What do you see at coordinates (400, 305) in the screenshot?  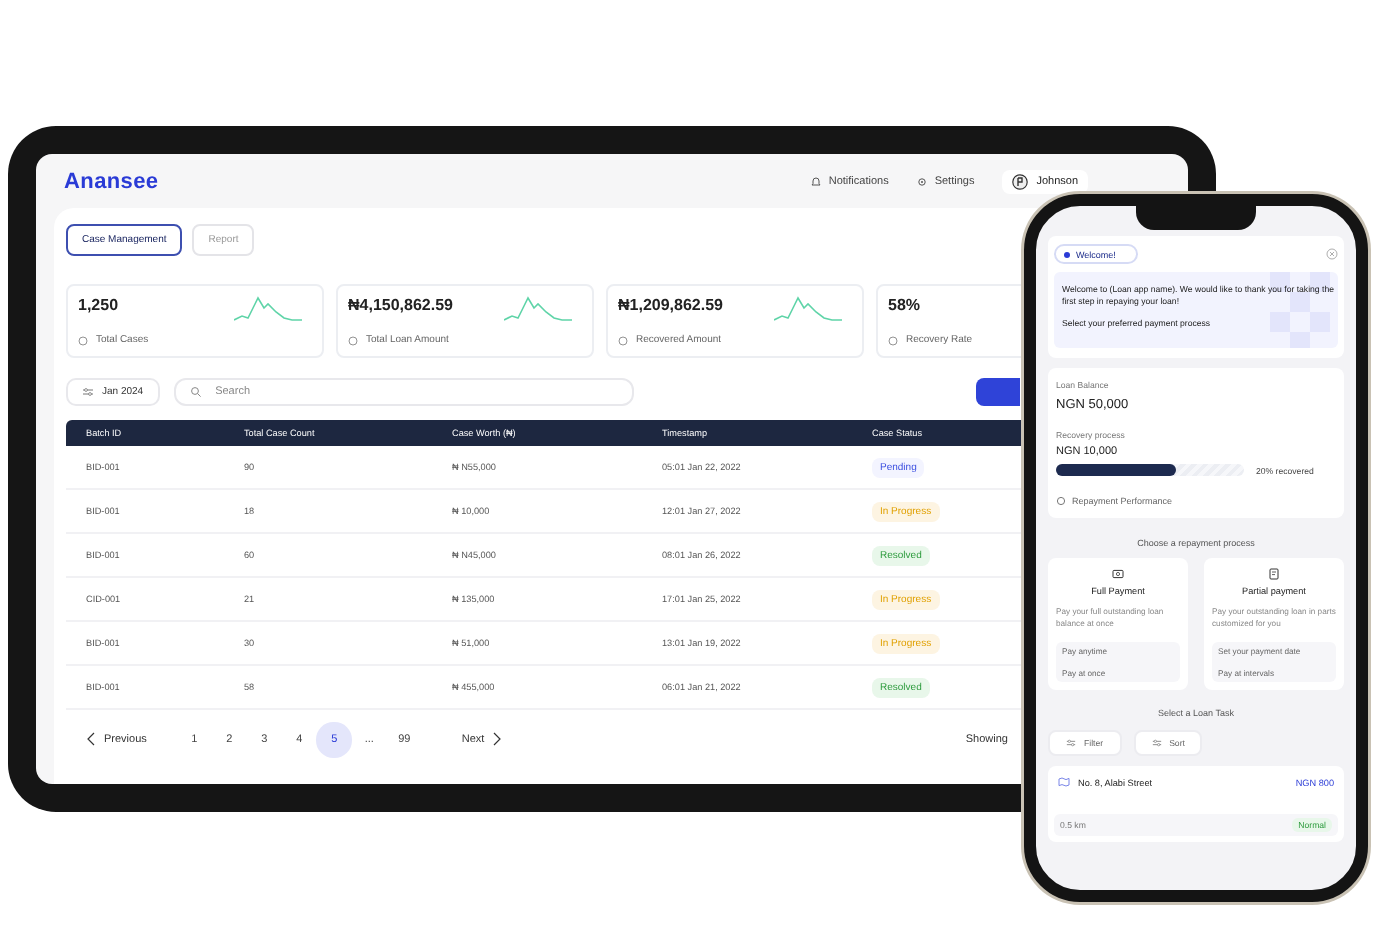 I see `stat-value: ₦4,150,862.59` at bounding box center [400, 305].